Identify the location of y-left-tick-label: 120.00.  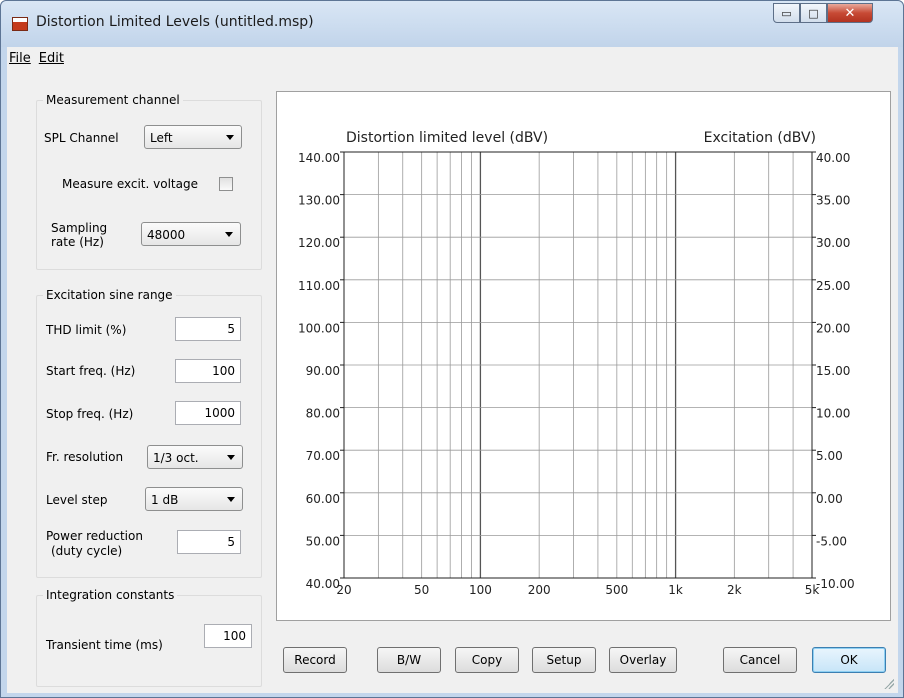
(319, 243).